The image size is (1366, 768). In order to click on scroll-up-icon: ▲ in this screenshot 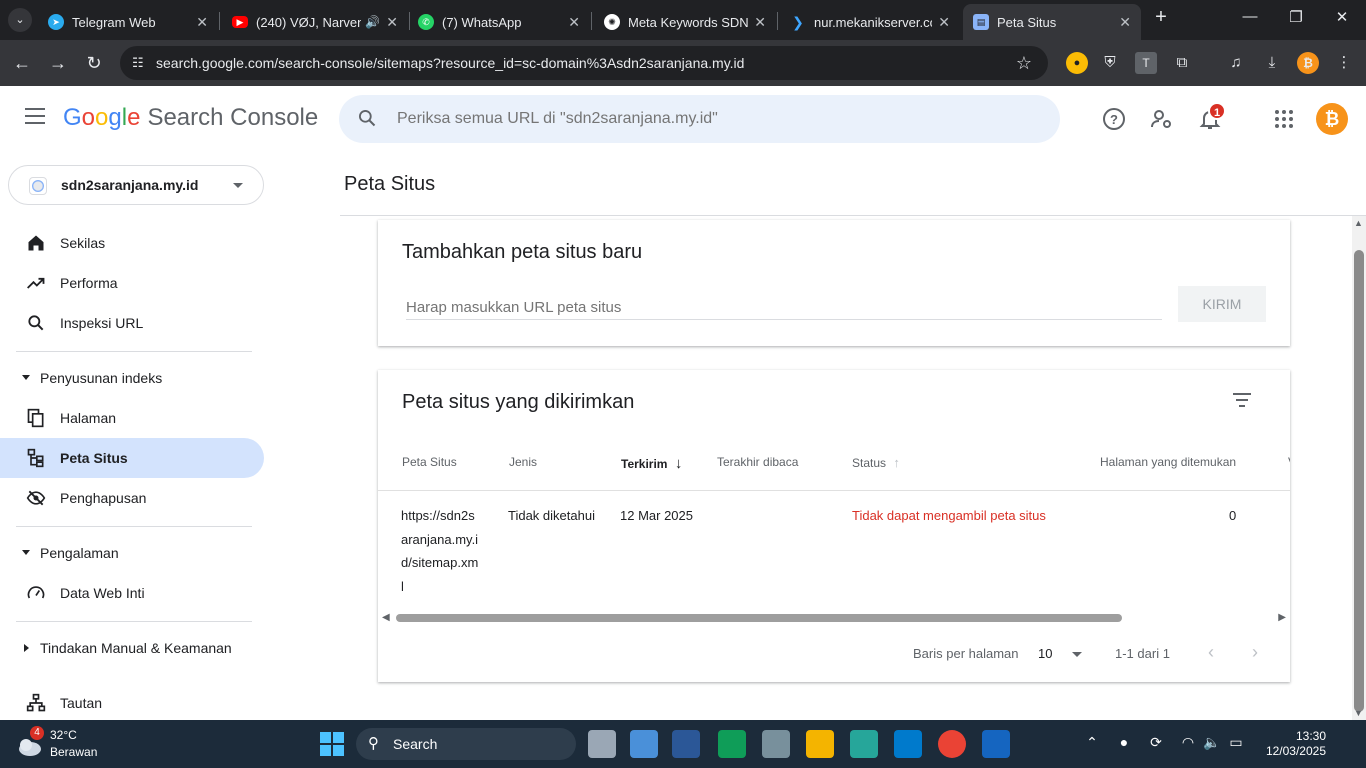, I will do `click(1358, 223)`.